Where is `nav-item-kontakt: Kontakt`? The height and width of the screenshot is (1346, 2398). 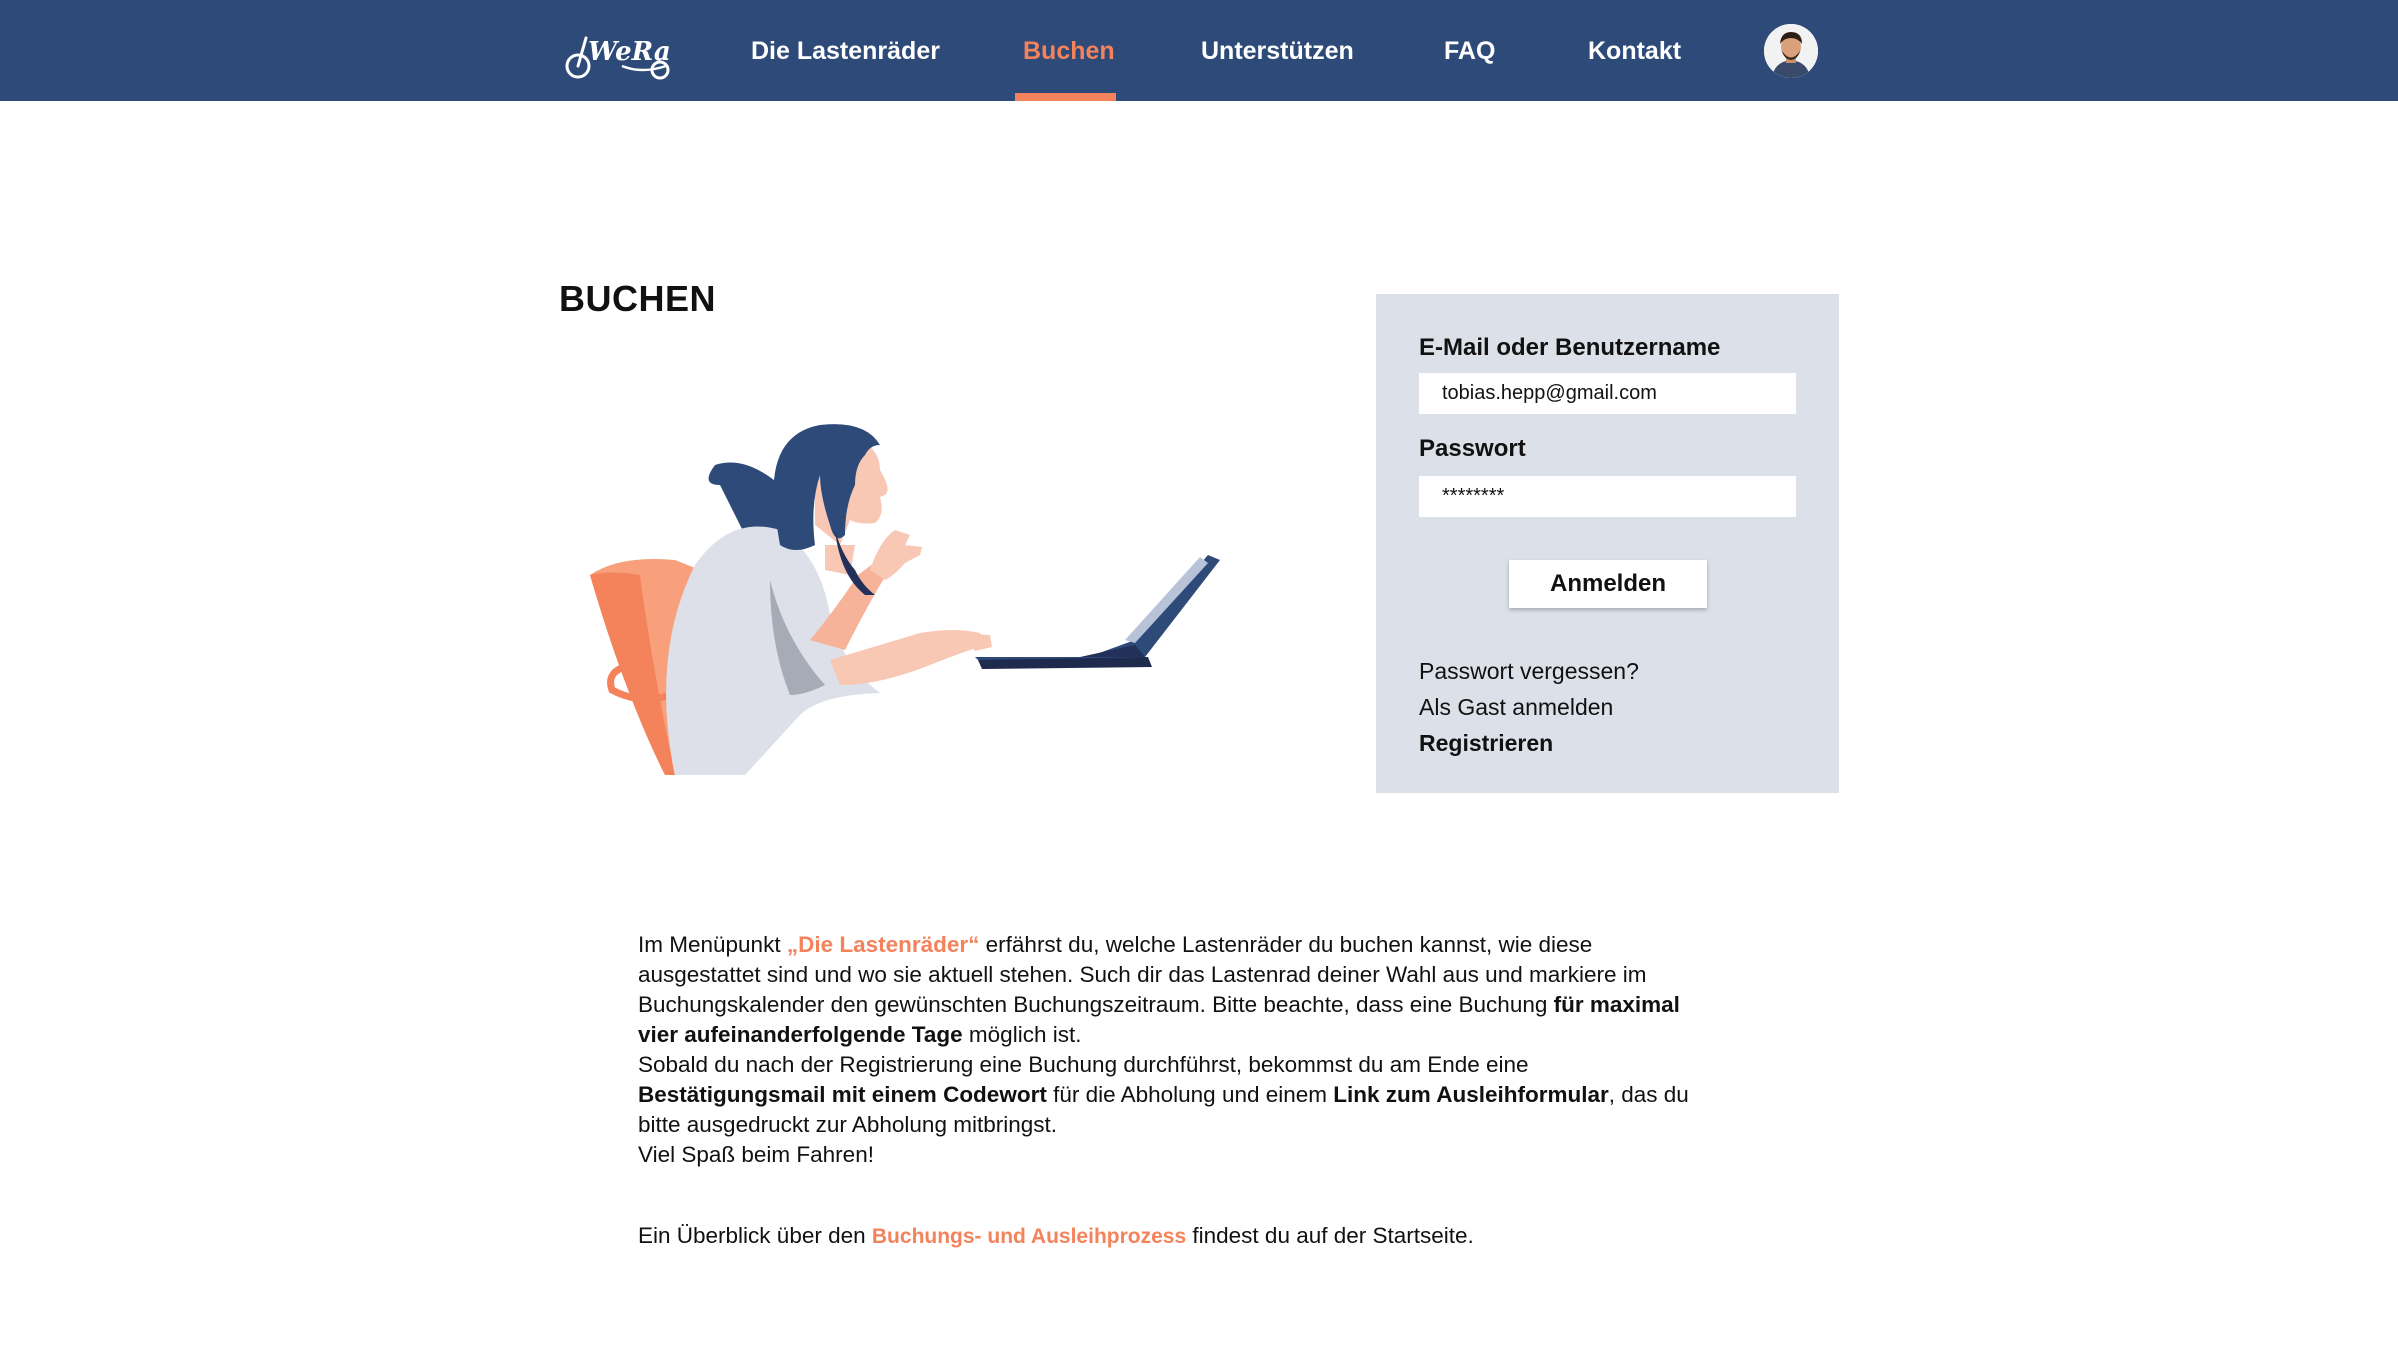
nav-item-kontakt: Kontakt is located at coordinates (1634, 50).